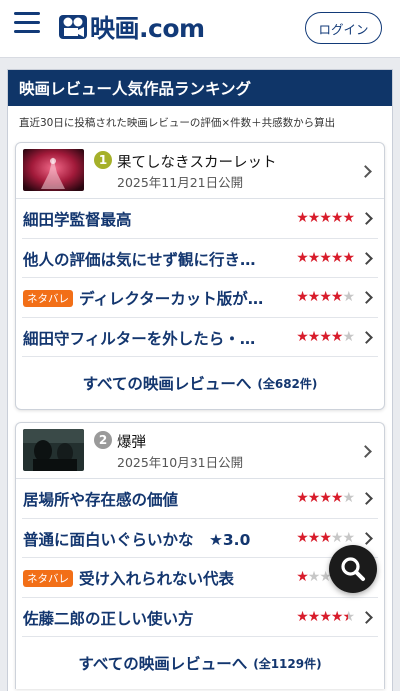 The image size is (400, 691). I want to click on review-row: 他人の評価は気にせず観に行き… ★★★★★, so click(200, 258).